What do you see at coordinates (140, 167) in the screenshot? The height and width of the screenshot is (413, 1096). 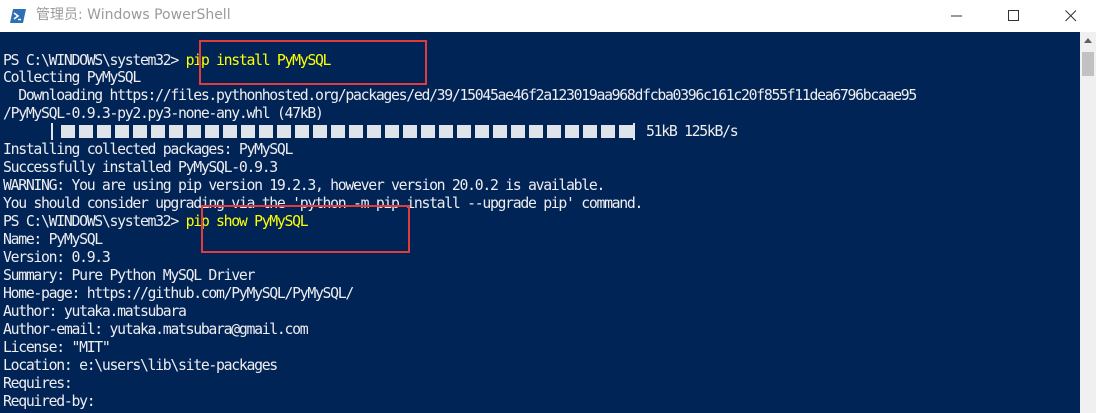 I see `console-line: Successfully installed PyMySQL-0.9.3` at bounding box center [140, 167].